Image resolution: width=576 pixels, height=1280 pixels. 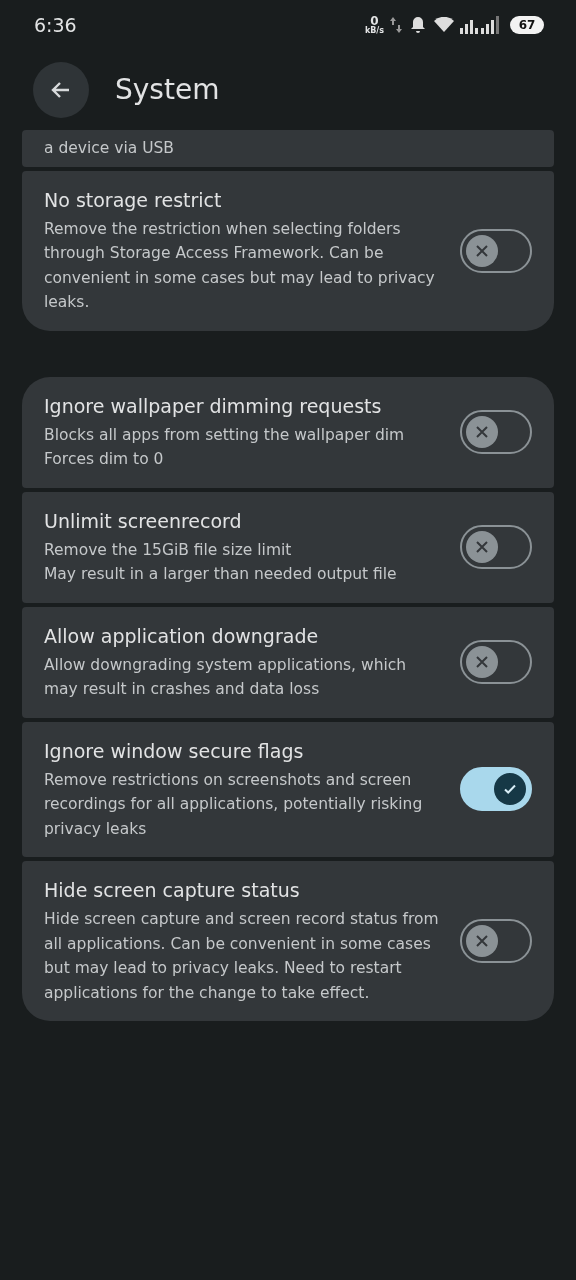 What do you see at coordinates (167, 90) in the screenshot?
I see `page-title: System` at bounding box center [167, 90].